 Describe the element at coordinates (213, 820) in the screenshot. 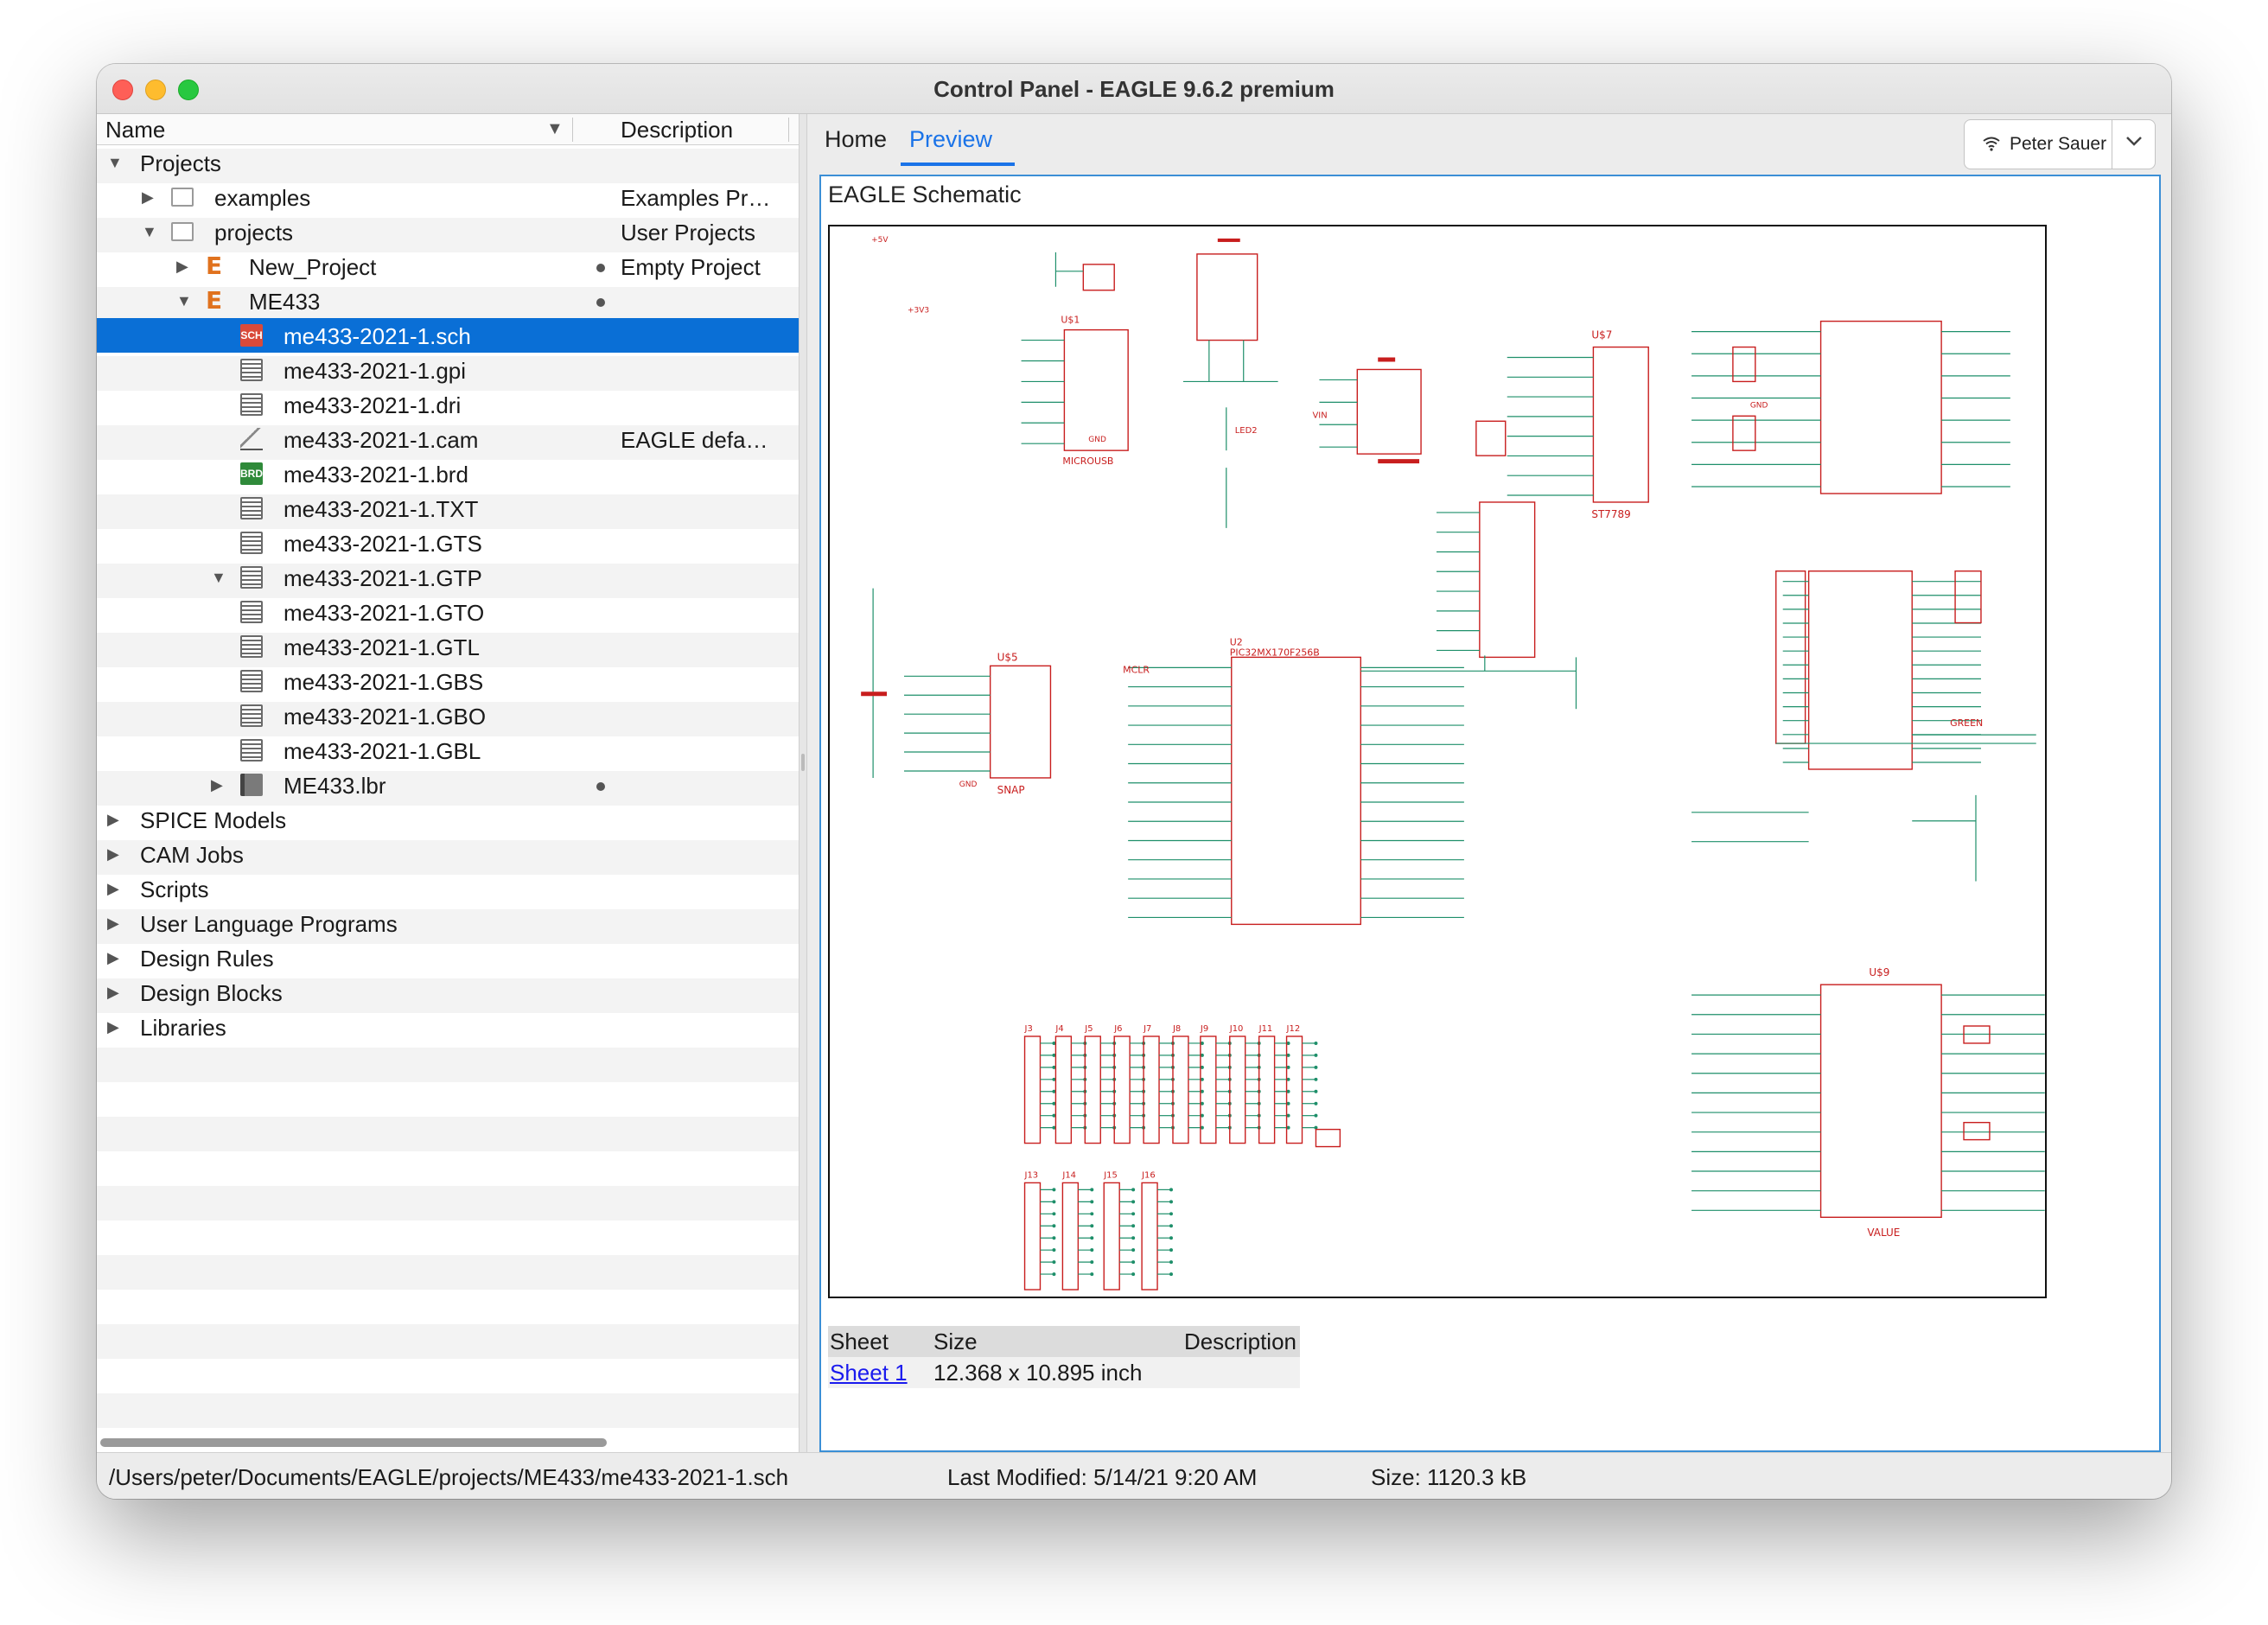

I see `tree-item-label: SPICE Models` at that location.